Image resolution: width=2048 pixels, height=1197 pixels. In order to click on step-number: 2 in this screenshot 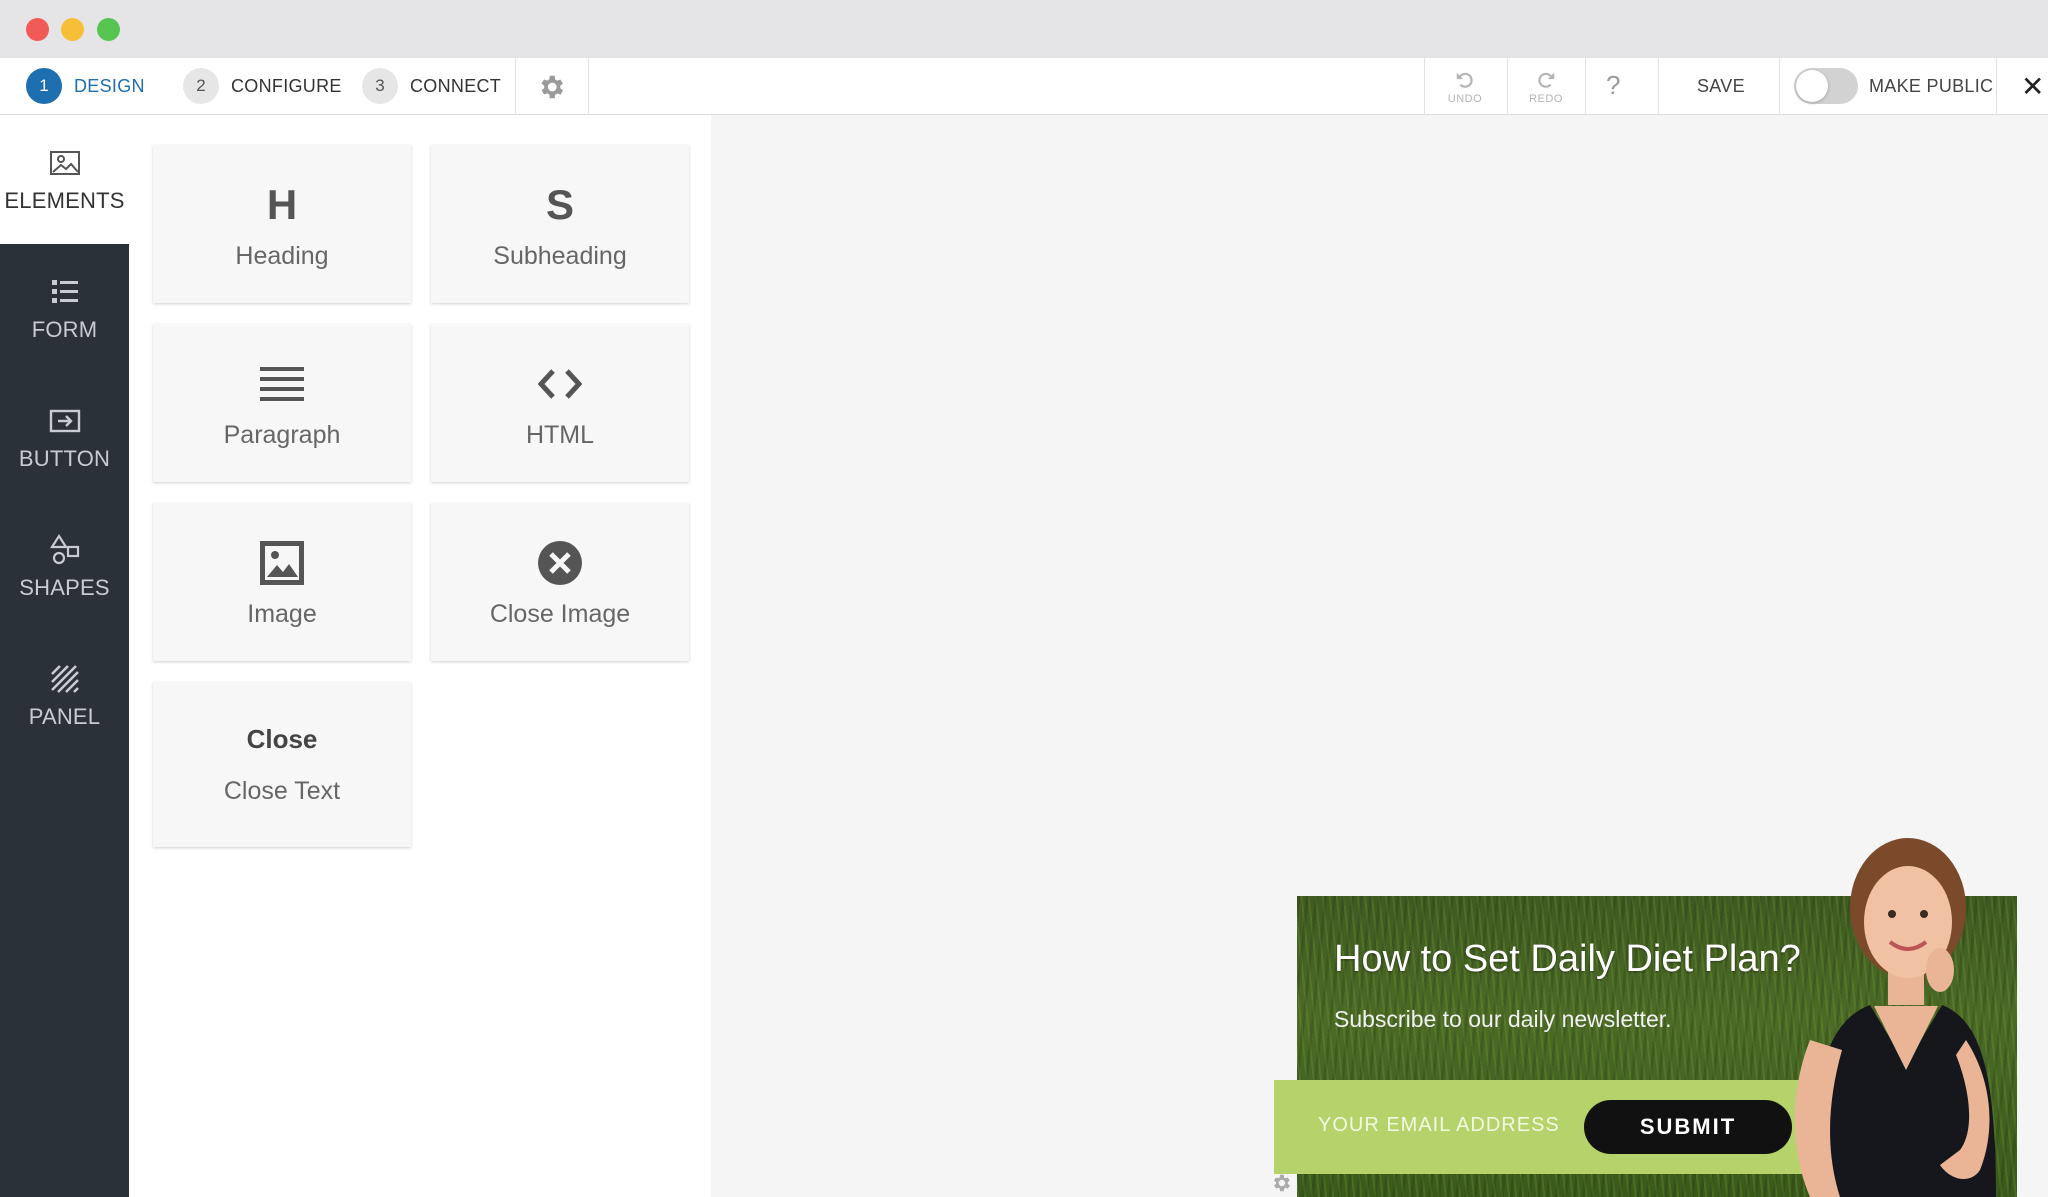, I will do `click(201, 86)`.